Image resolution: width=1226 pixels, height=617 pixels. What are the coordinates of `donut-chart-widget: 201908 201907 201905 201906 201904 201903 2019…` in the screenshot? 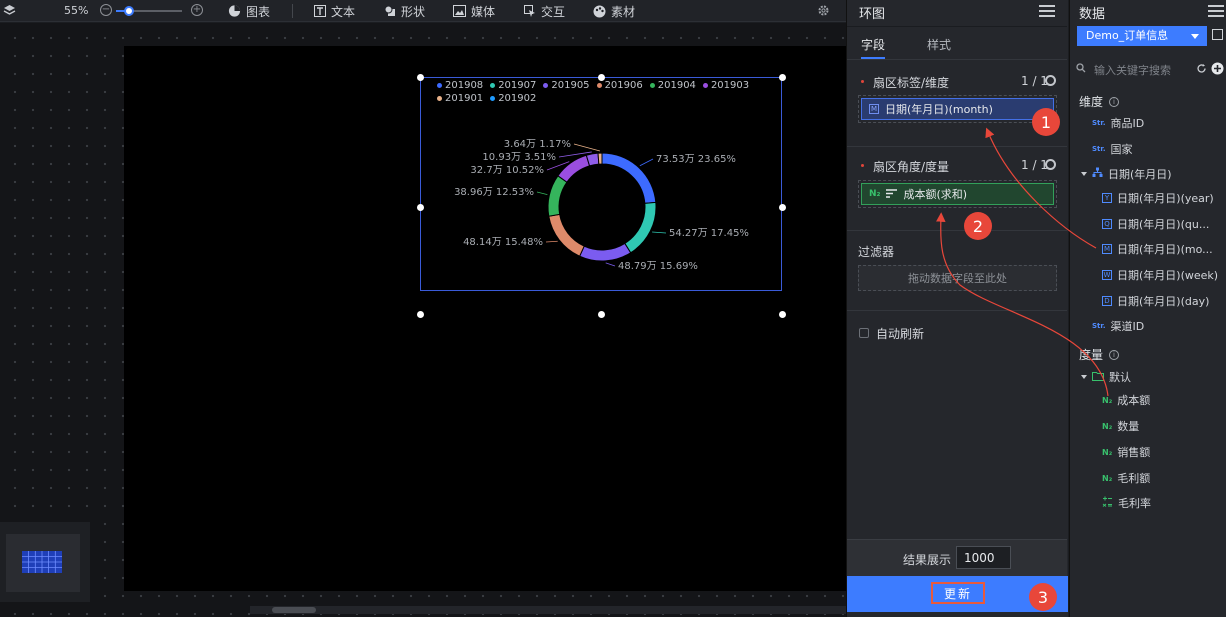 It's located at (601, 196).